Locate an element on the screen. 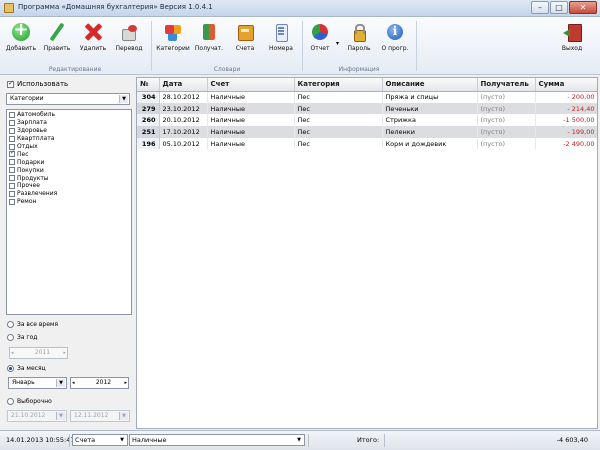  info-group-label: Информация is located at coordinates (359, 69).